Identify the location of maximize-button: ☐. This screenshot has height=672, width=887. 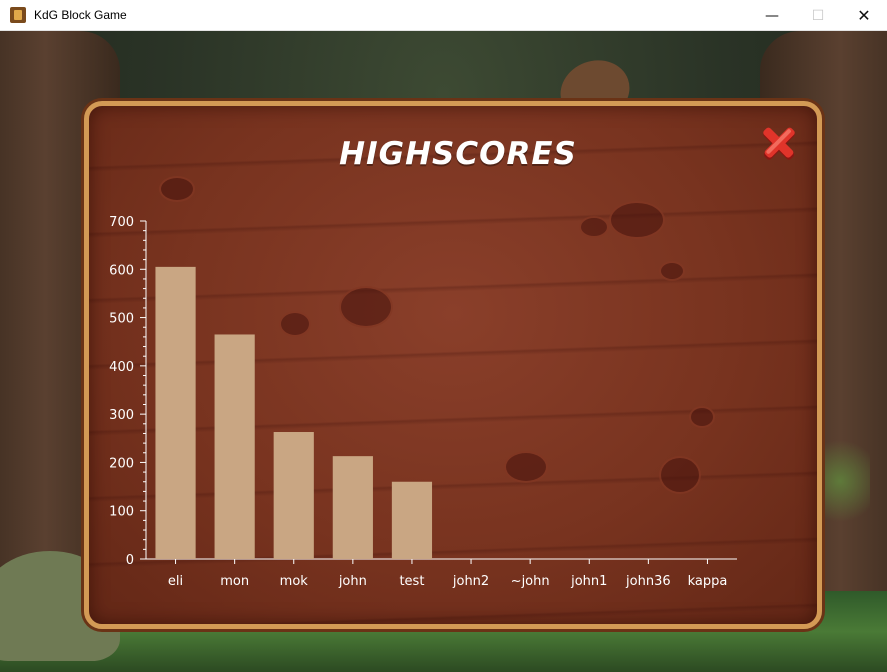
(818, 15).